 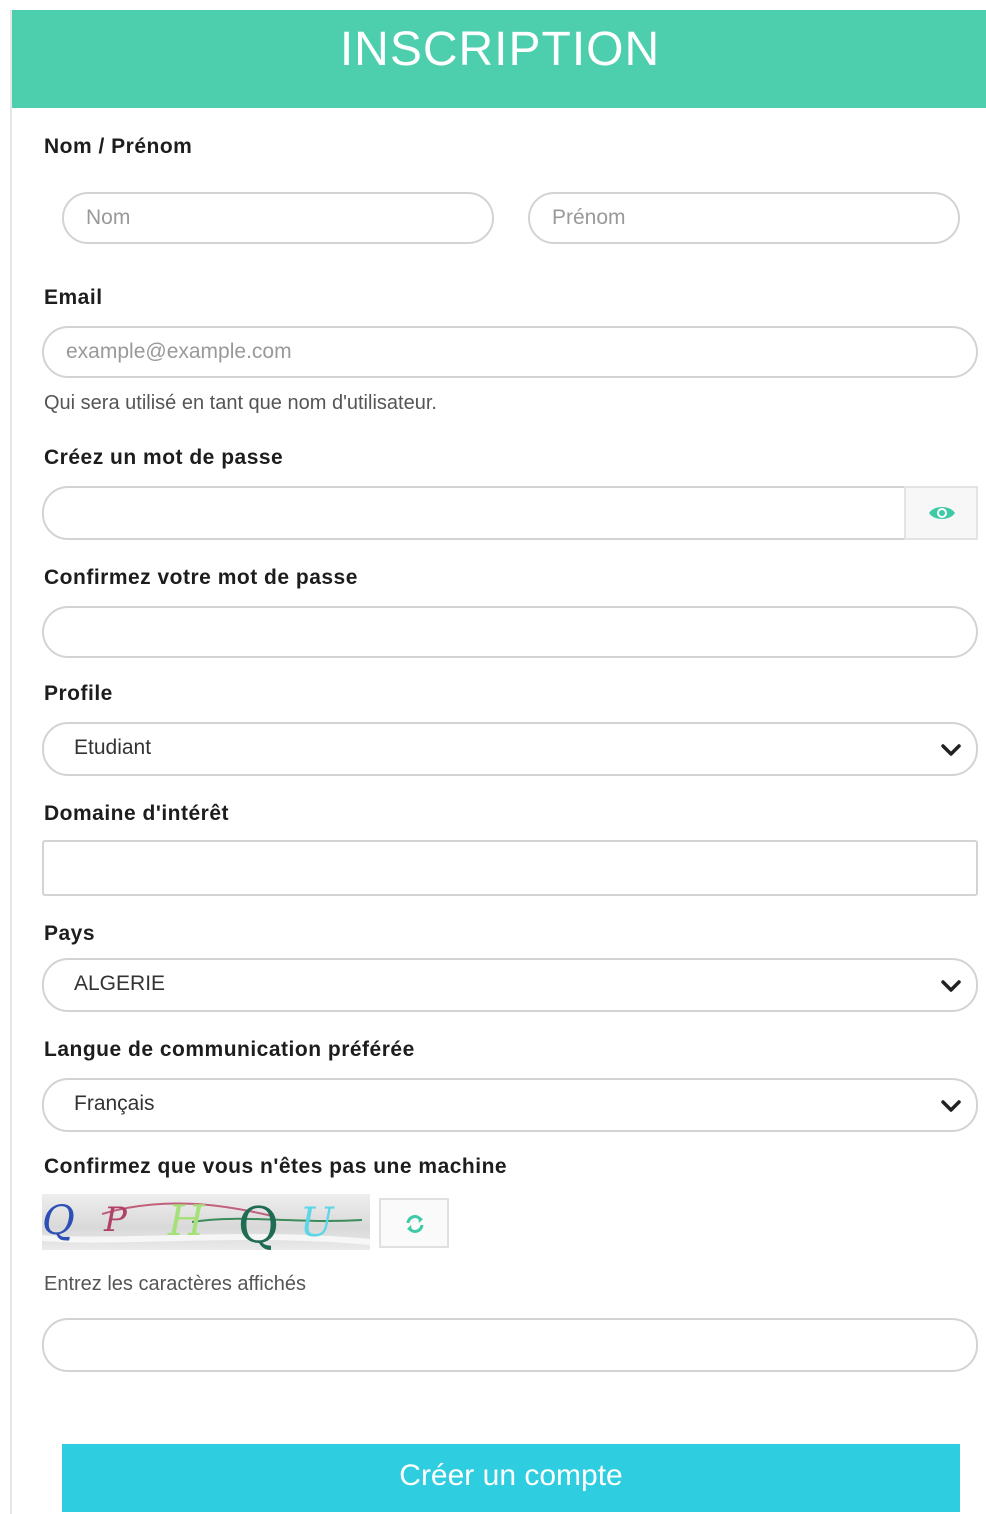 I want to click on language-selected-value: Français, so click(x=114, y=1103).